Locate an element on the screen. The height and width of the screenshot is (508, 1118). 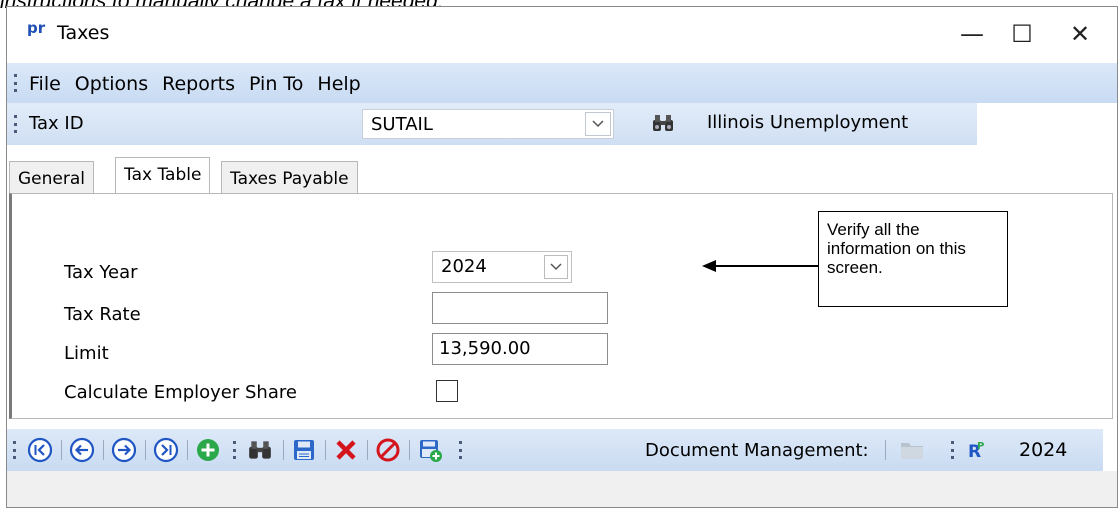
menu-pin-to: Pin To is located at coordinates (276, 84).